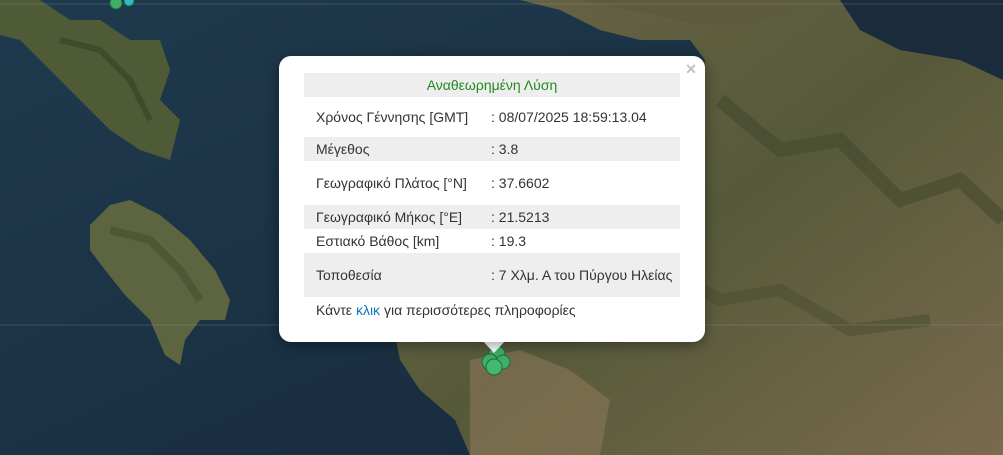  I want to click on label-longitude: Γεωγραφικό Μήκος [°E], so click(394, 217).